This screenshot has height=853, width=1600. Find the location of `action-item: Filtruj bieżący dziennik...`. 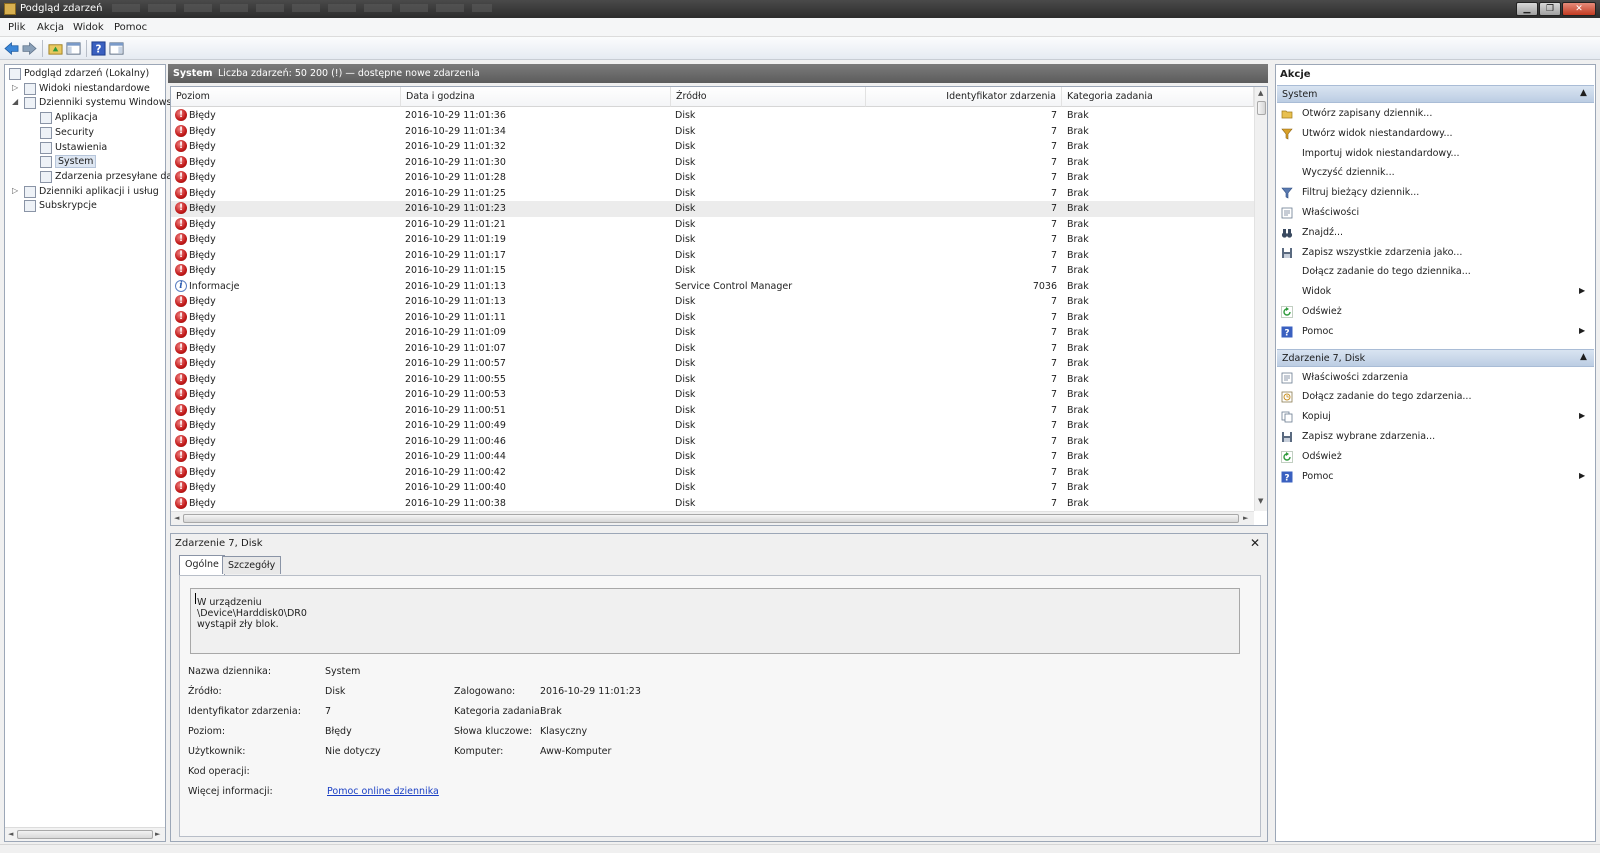

action-item: Filtruj bieżący dziennik... is located at coordinates (1435, 193).